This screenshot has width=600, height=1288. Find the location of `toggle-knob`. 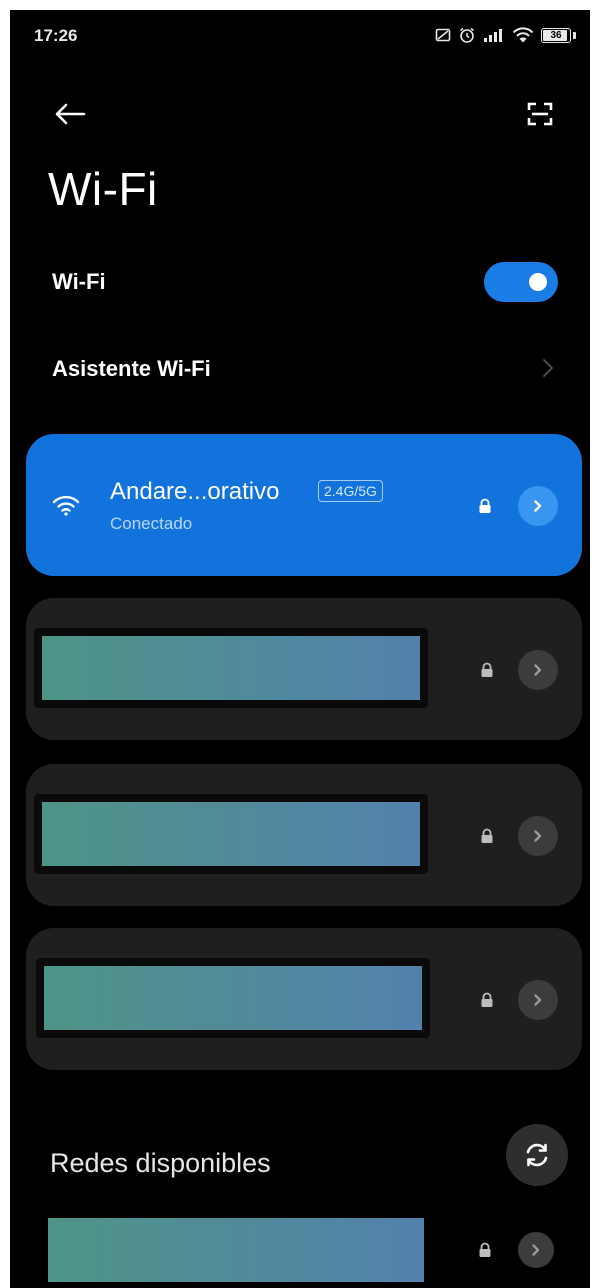

toggle-knob is located at coordinates (538, 282).